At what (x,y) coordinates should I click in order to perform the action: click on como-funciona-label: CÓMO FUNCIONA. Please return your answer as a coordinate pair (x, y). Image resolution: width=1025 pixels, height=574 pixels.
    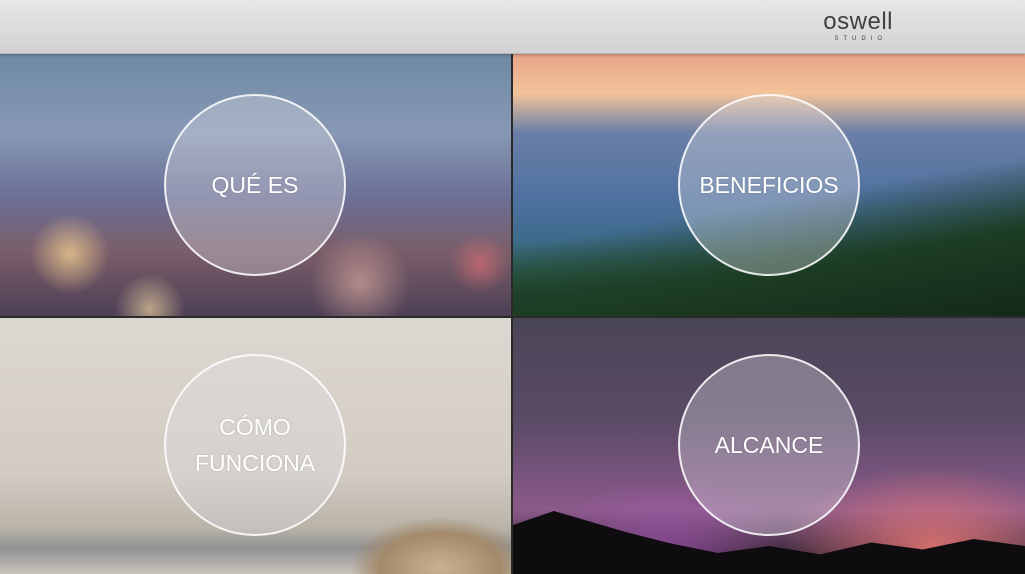
    Looking at the image, I should click on (255, 445).